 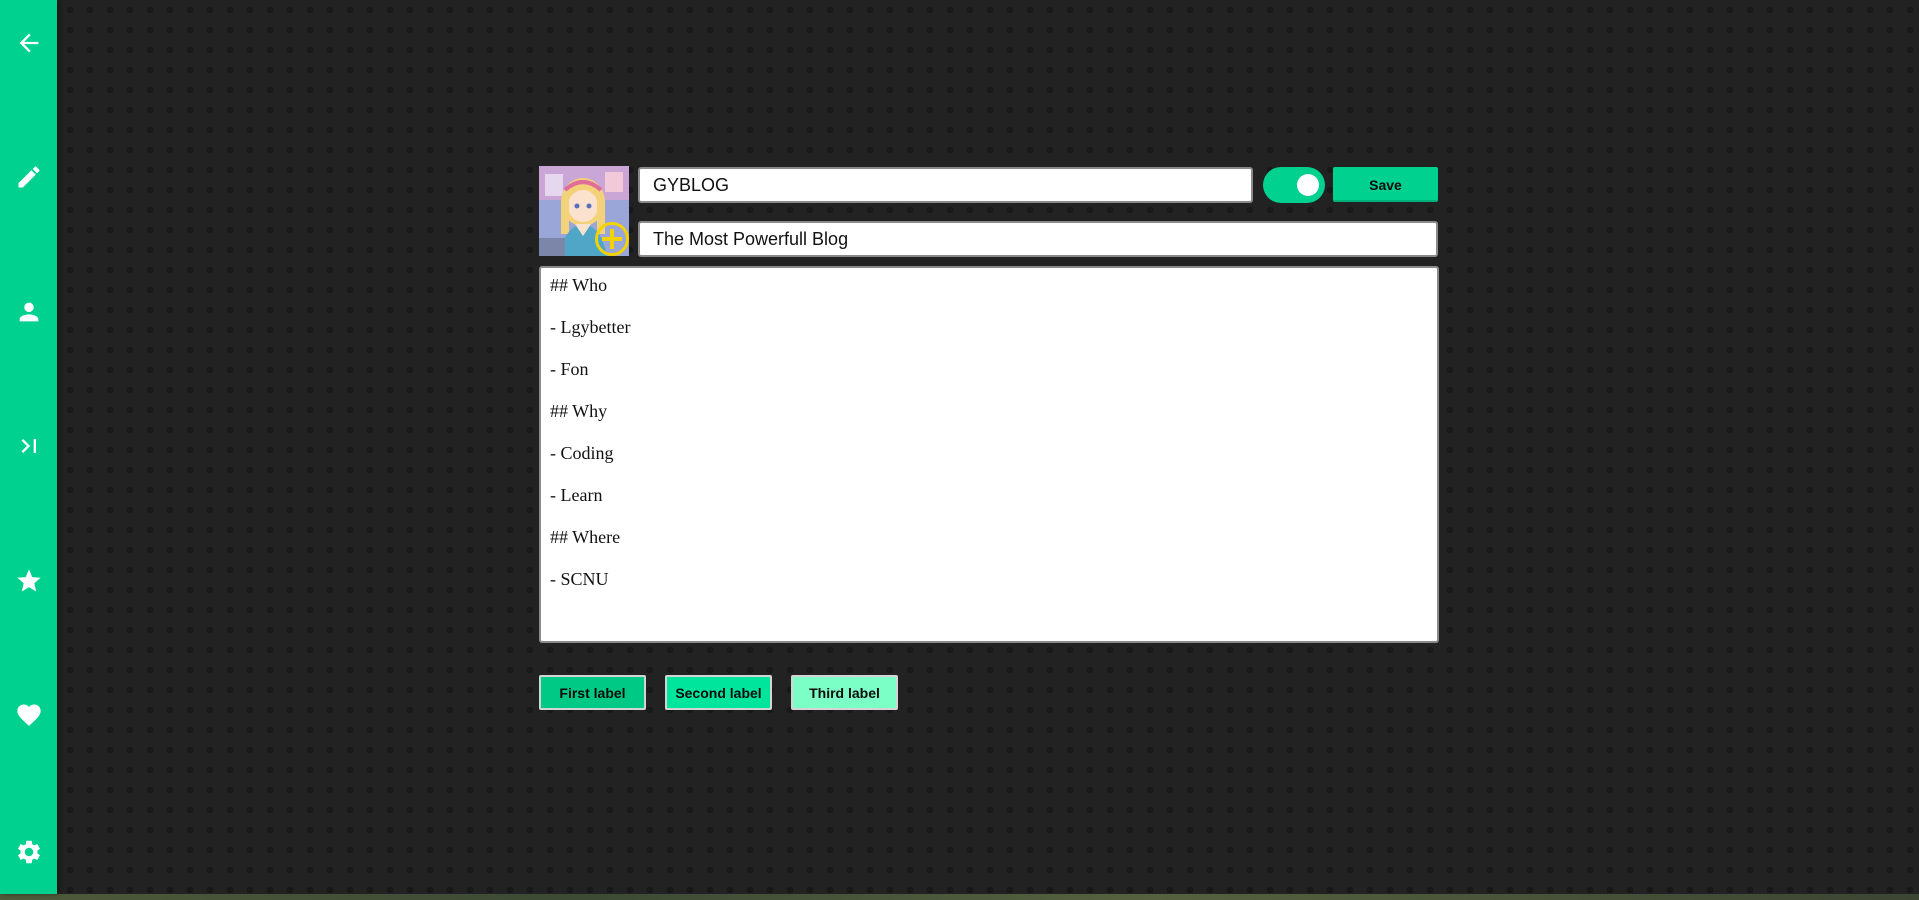 I want to click on edit-button, so click(x=28, y=177).